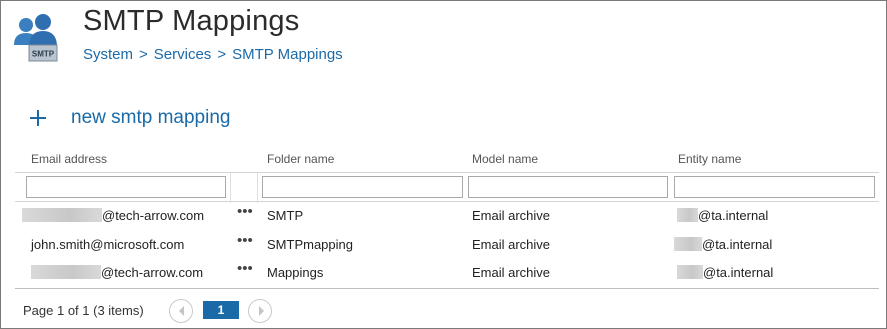  What do you see at coordinates (568, 187) in the screenshot?
I see `model-filter-input` at bounding box center [568, 187].